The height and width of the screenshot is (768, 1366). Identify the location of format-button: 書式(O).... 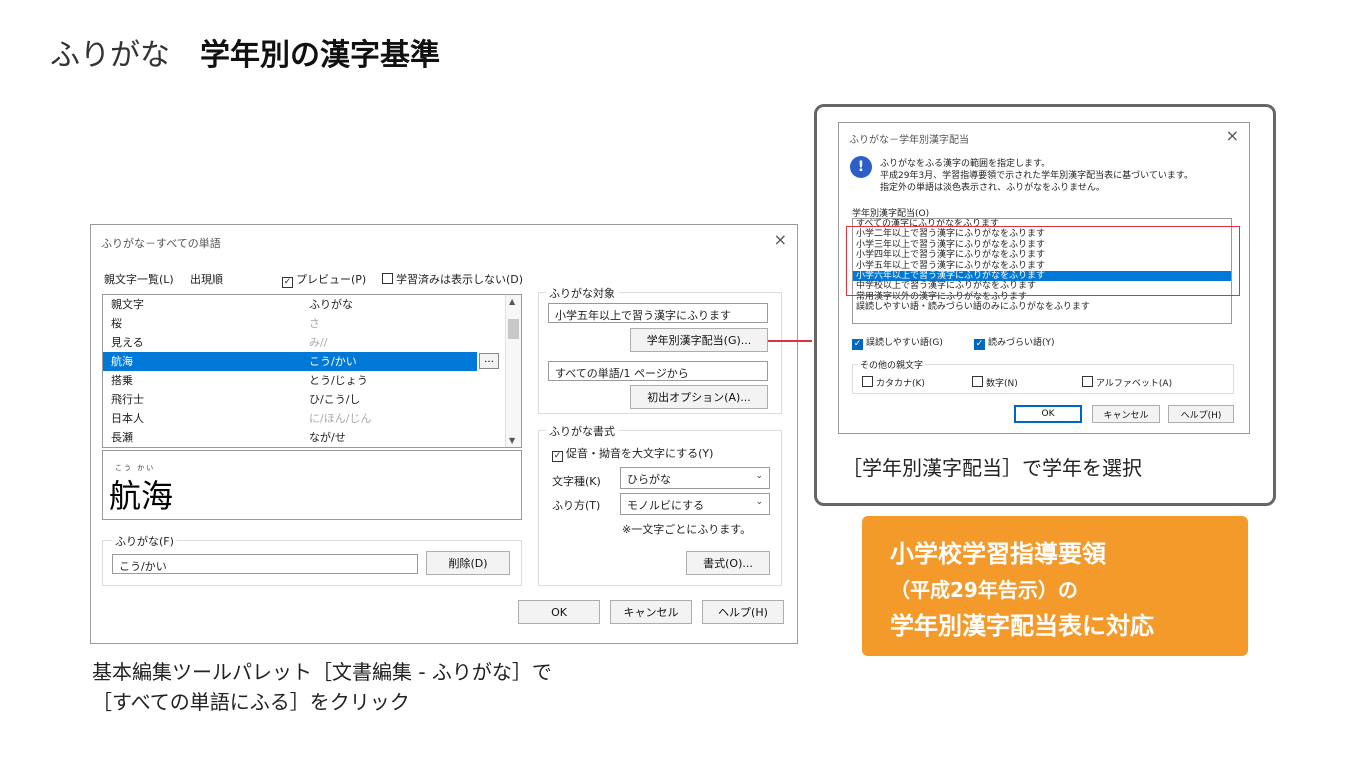
(728, 563).